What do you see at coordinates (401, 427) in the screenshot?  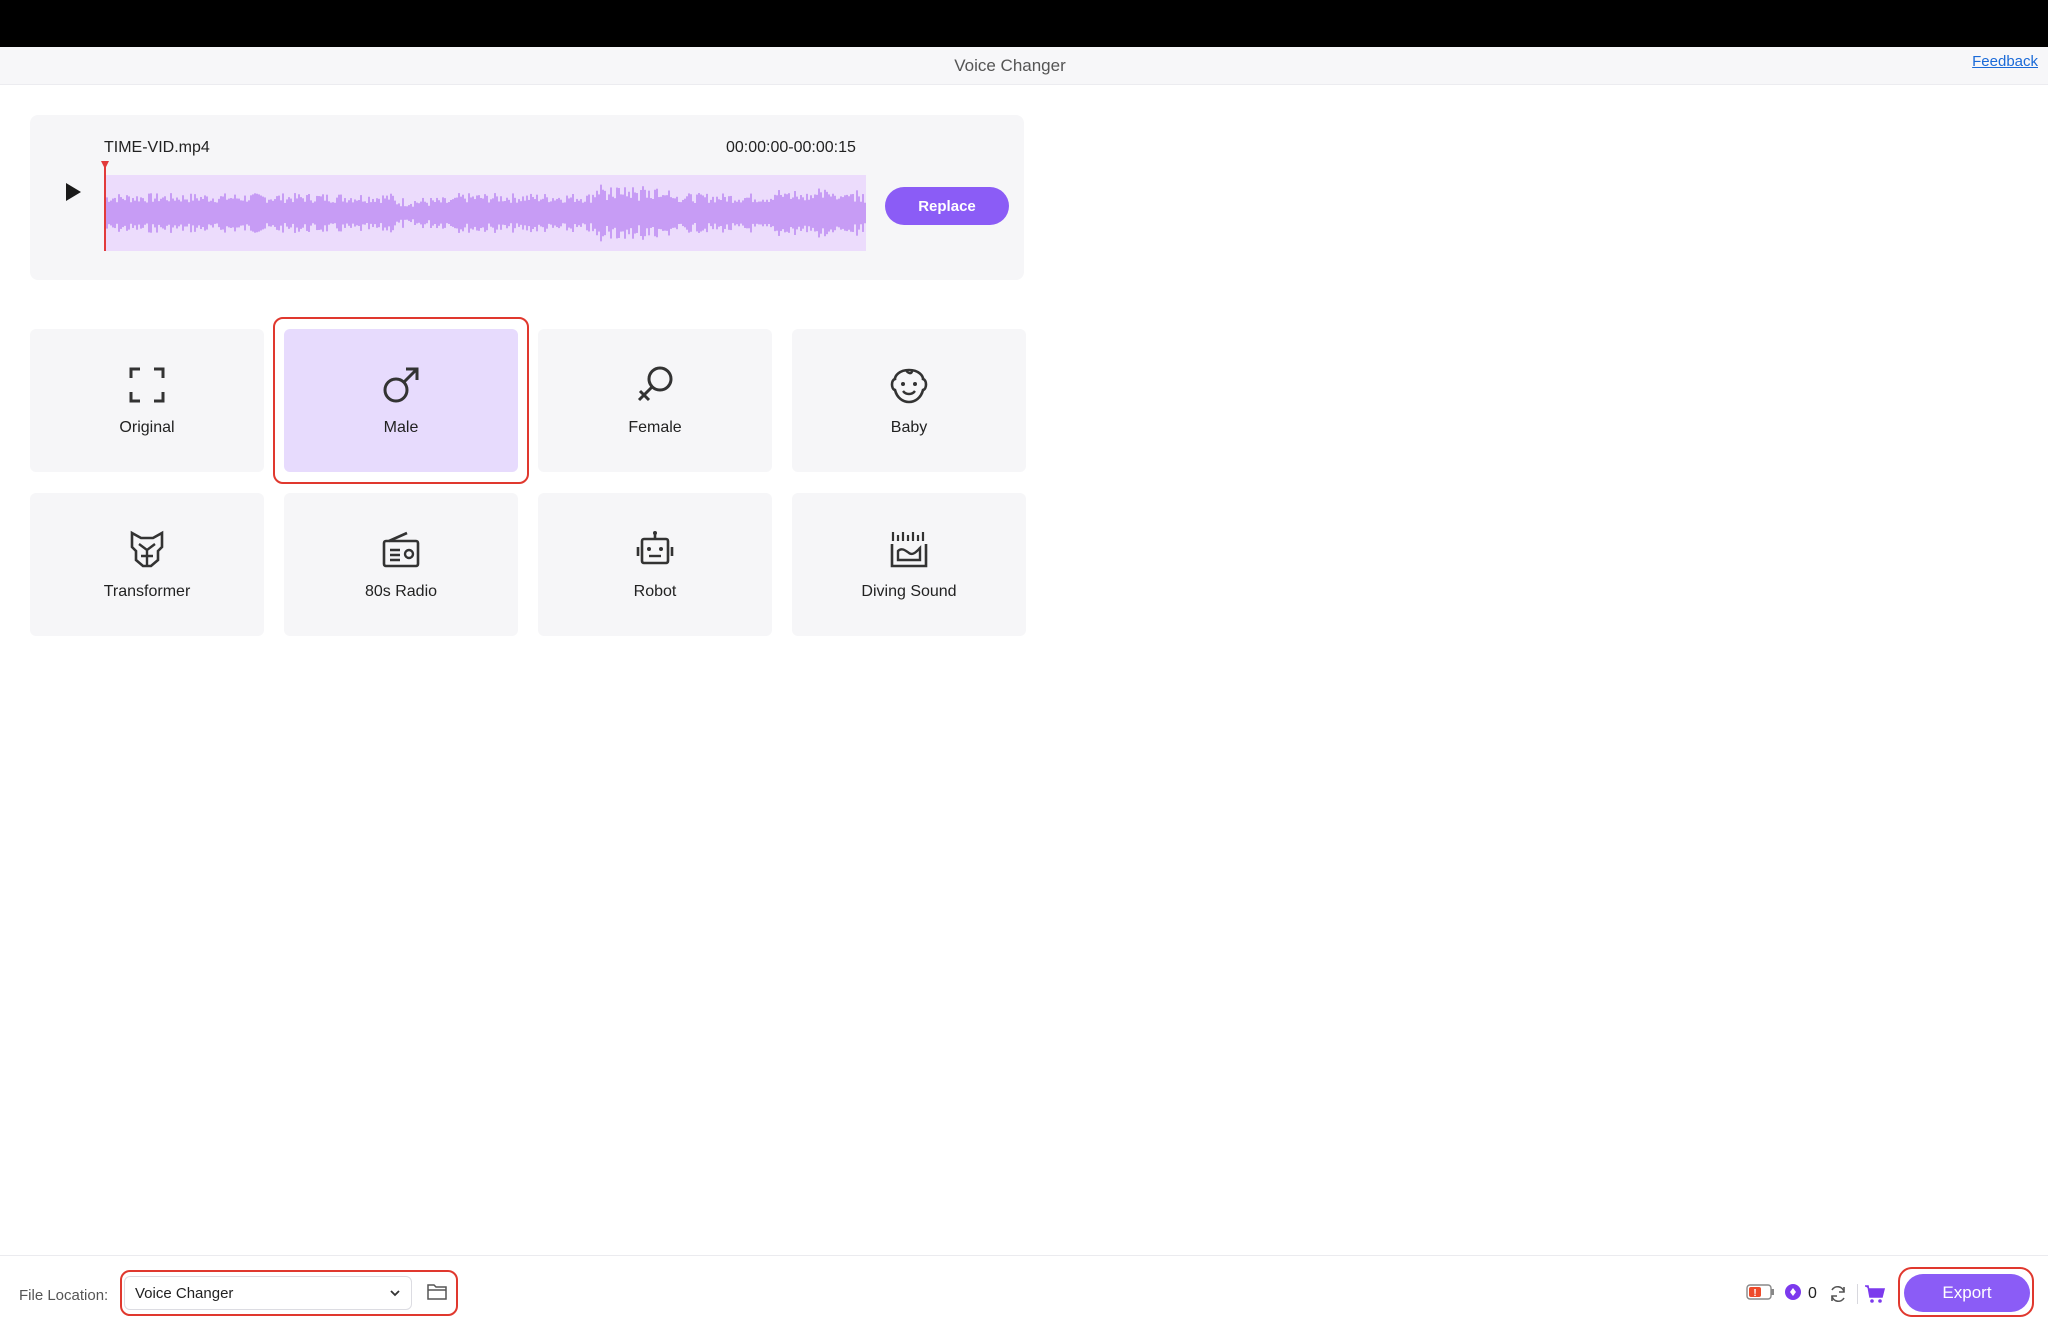 I see `effect-label: Male` at bounding box center [401, 427].